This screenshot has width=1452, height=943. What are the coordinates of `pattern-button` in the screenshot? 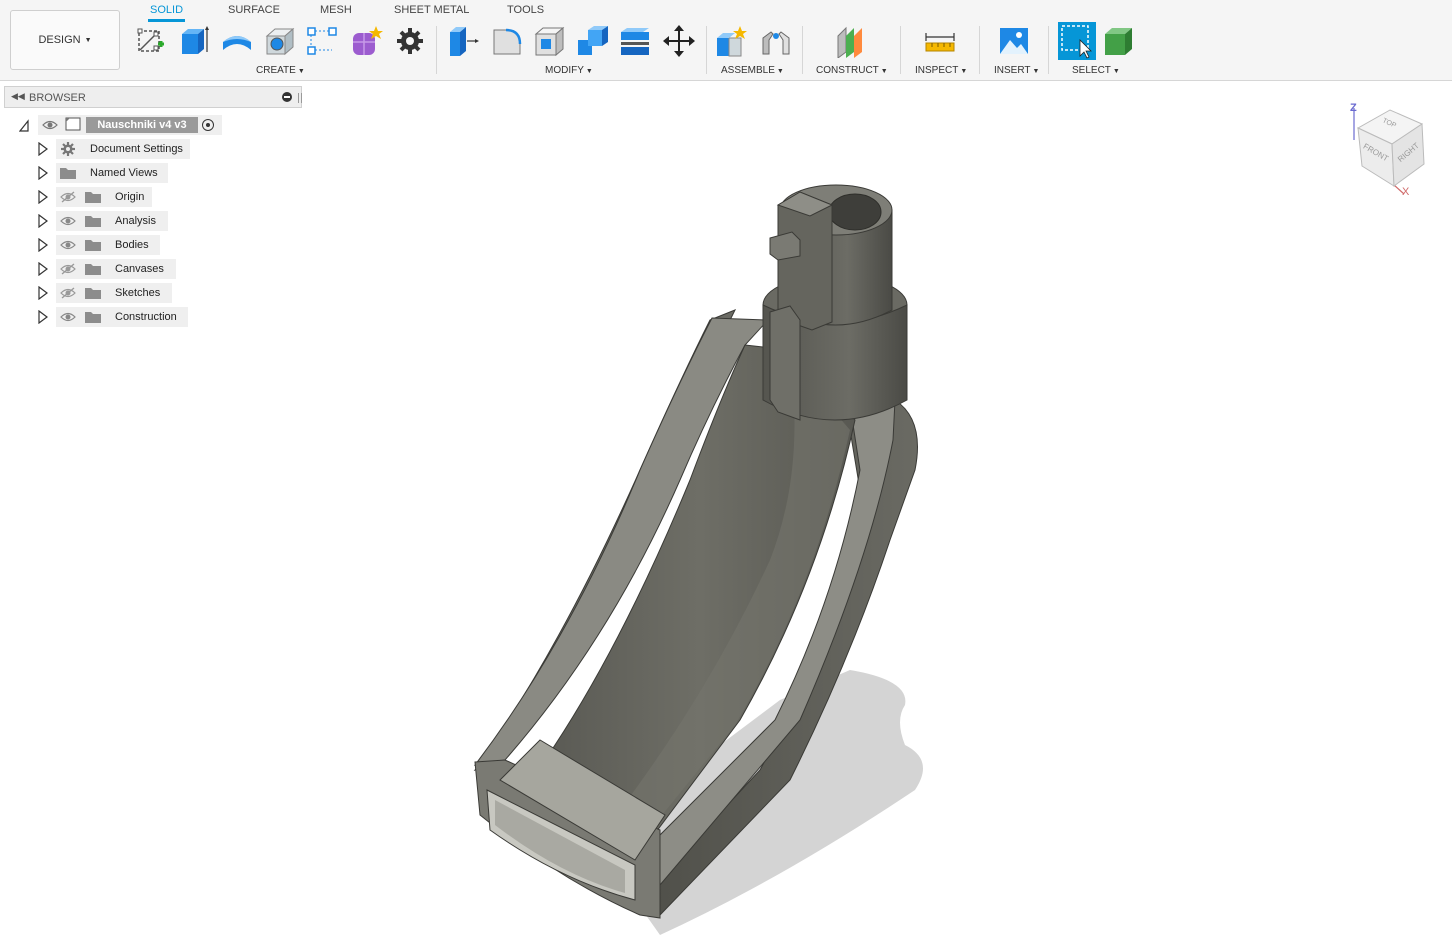 It's located at (322, 41).